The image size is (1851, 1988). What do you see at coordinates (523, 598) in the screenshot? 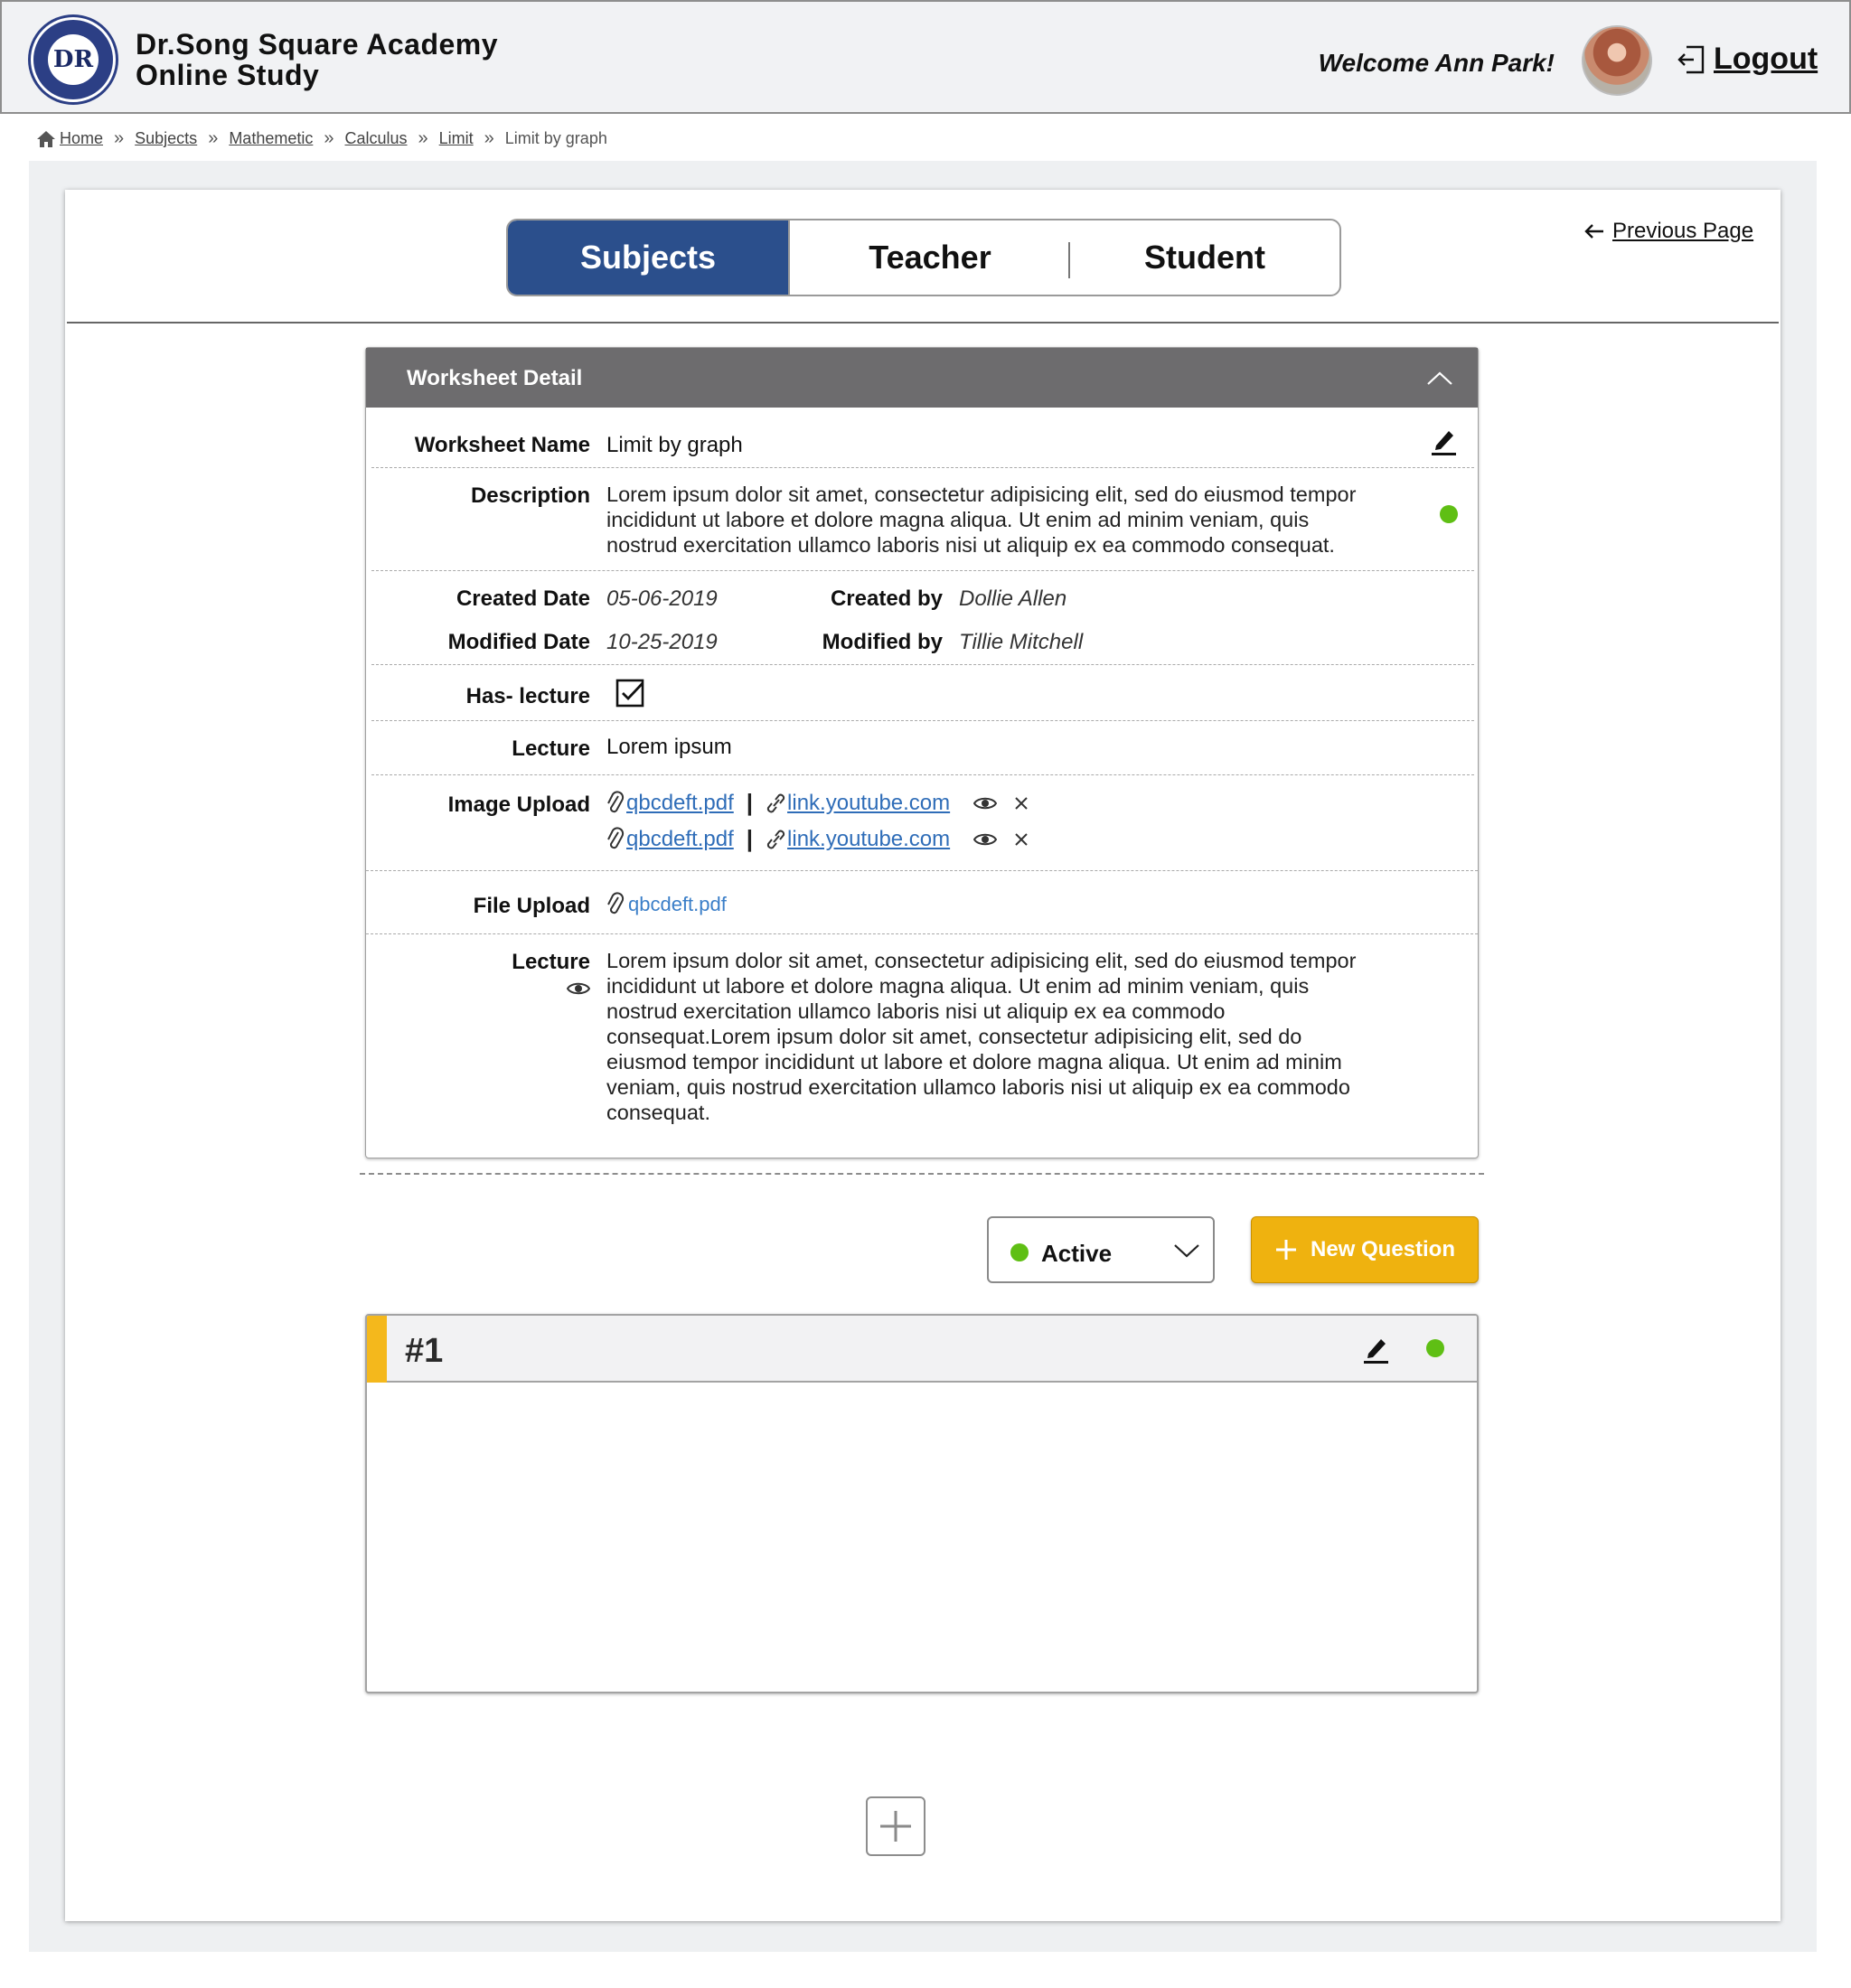
I see `created-date-label: Created Date` at bounding box center [523, 598].